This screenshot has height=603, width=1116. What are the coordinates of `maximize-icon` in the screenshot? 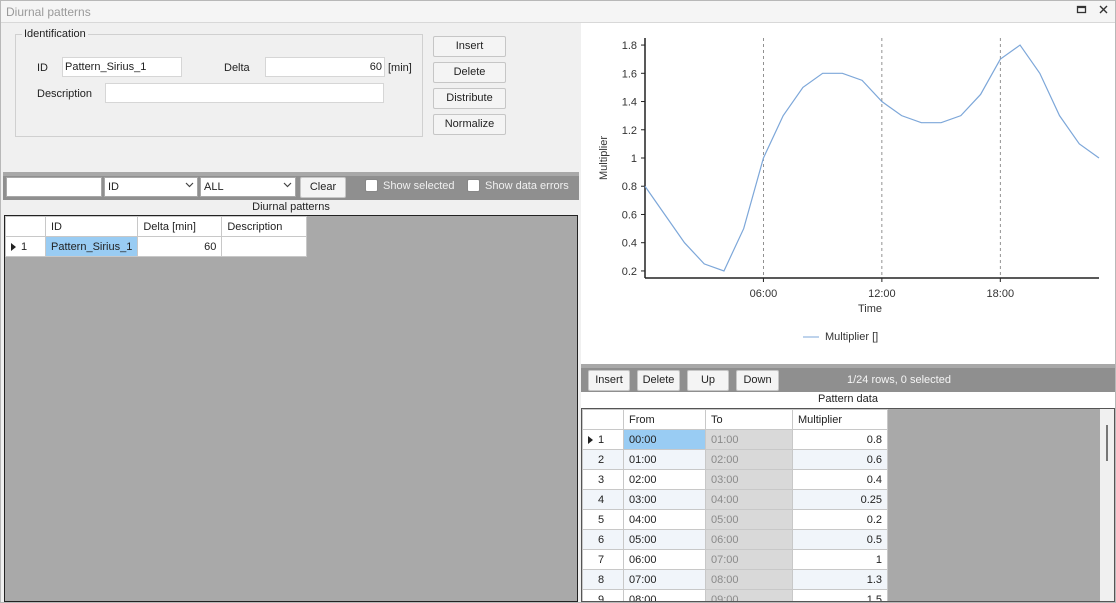 It's located at (1081, 11).